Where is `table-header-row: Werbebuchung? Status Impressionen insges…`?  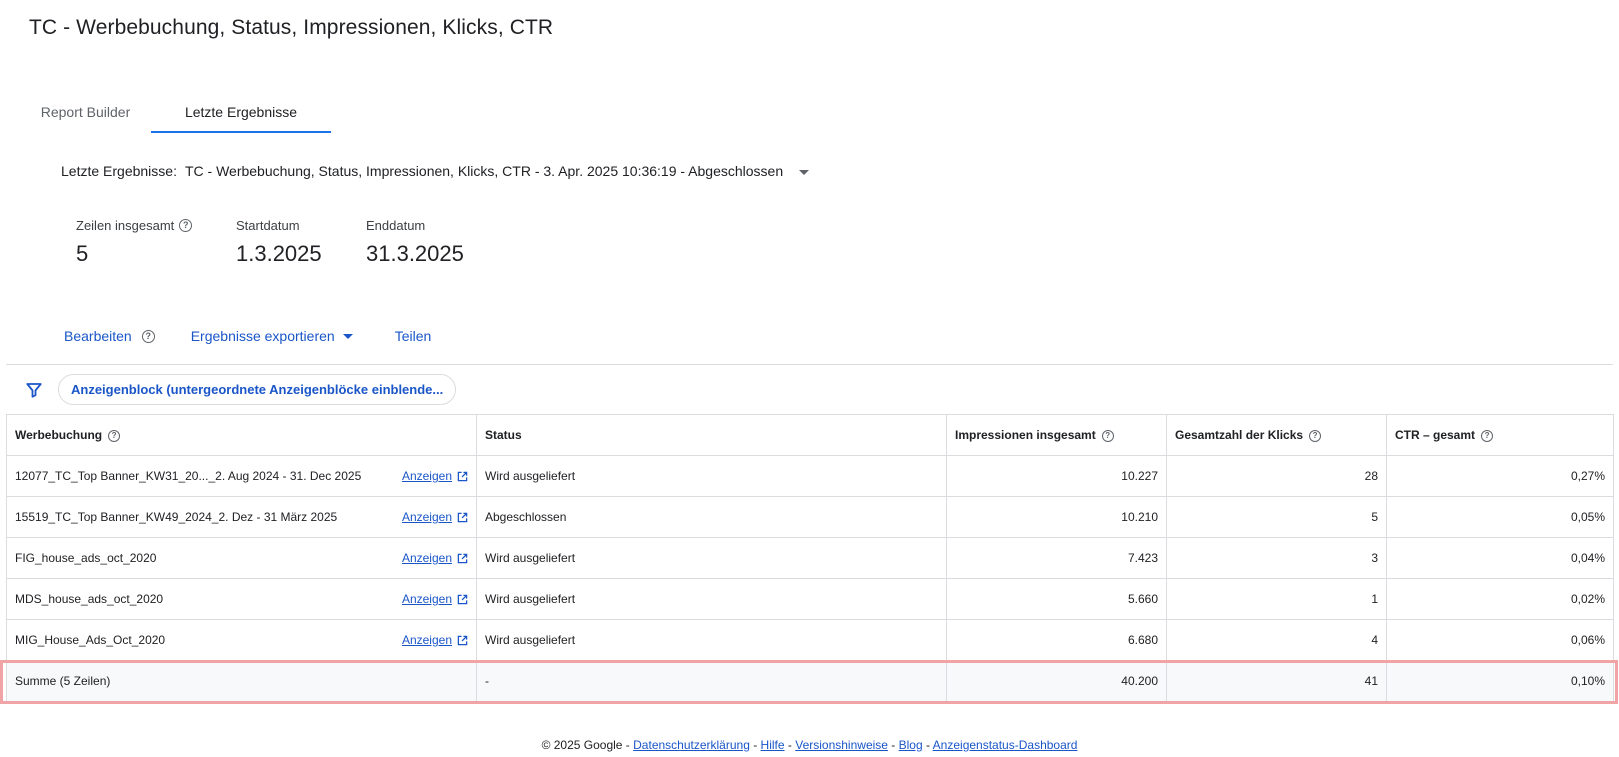 table-header-row: Werbebuchung? Status Impressionen insges… is located at coordinates (810, 435).